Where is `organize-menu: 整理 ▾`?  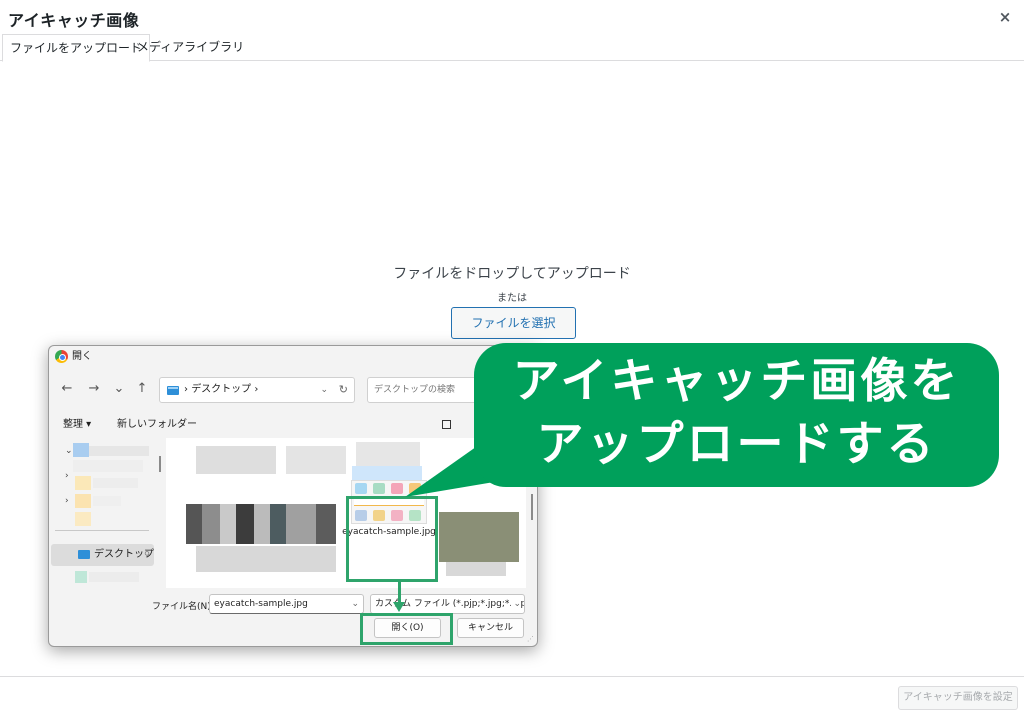 organize-menu: 整理 ▾ is located at coordinates (77, 425).